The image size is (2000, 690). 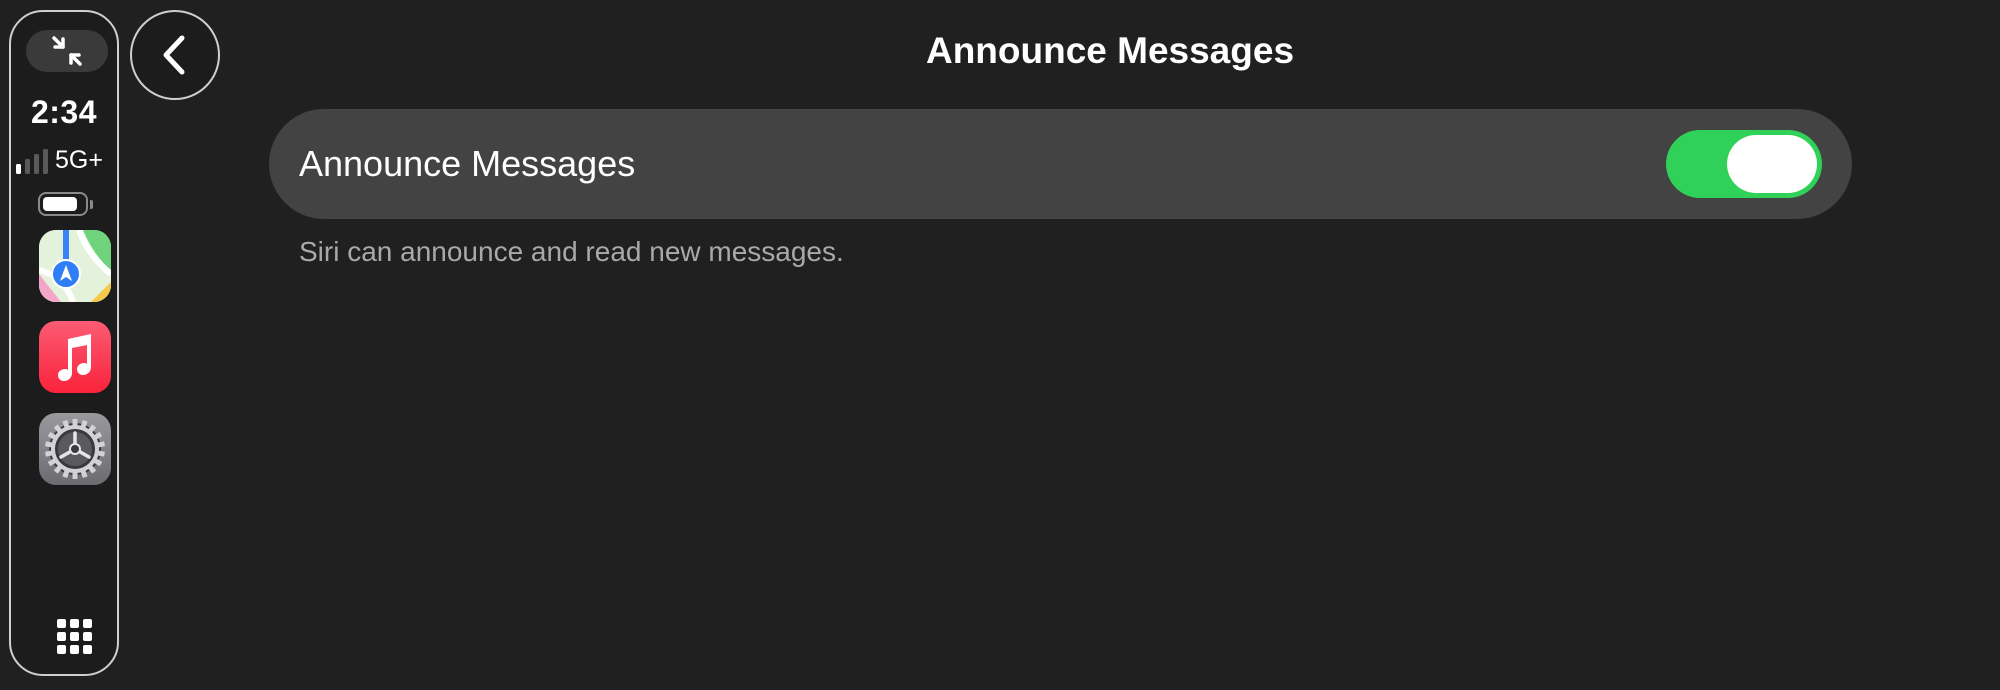 I want to click on shrink-dock-button, so click(x=67, y=51).